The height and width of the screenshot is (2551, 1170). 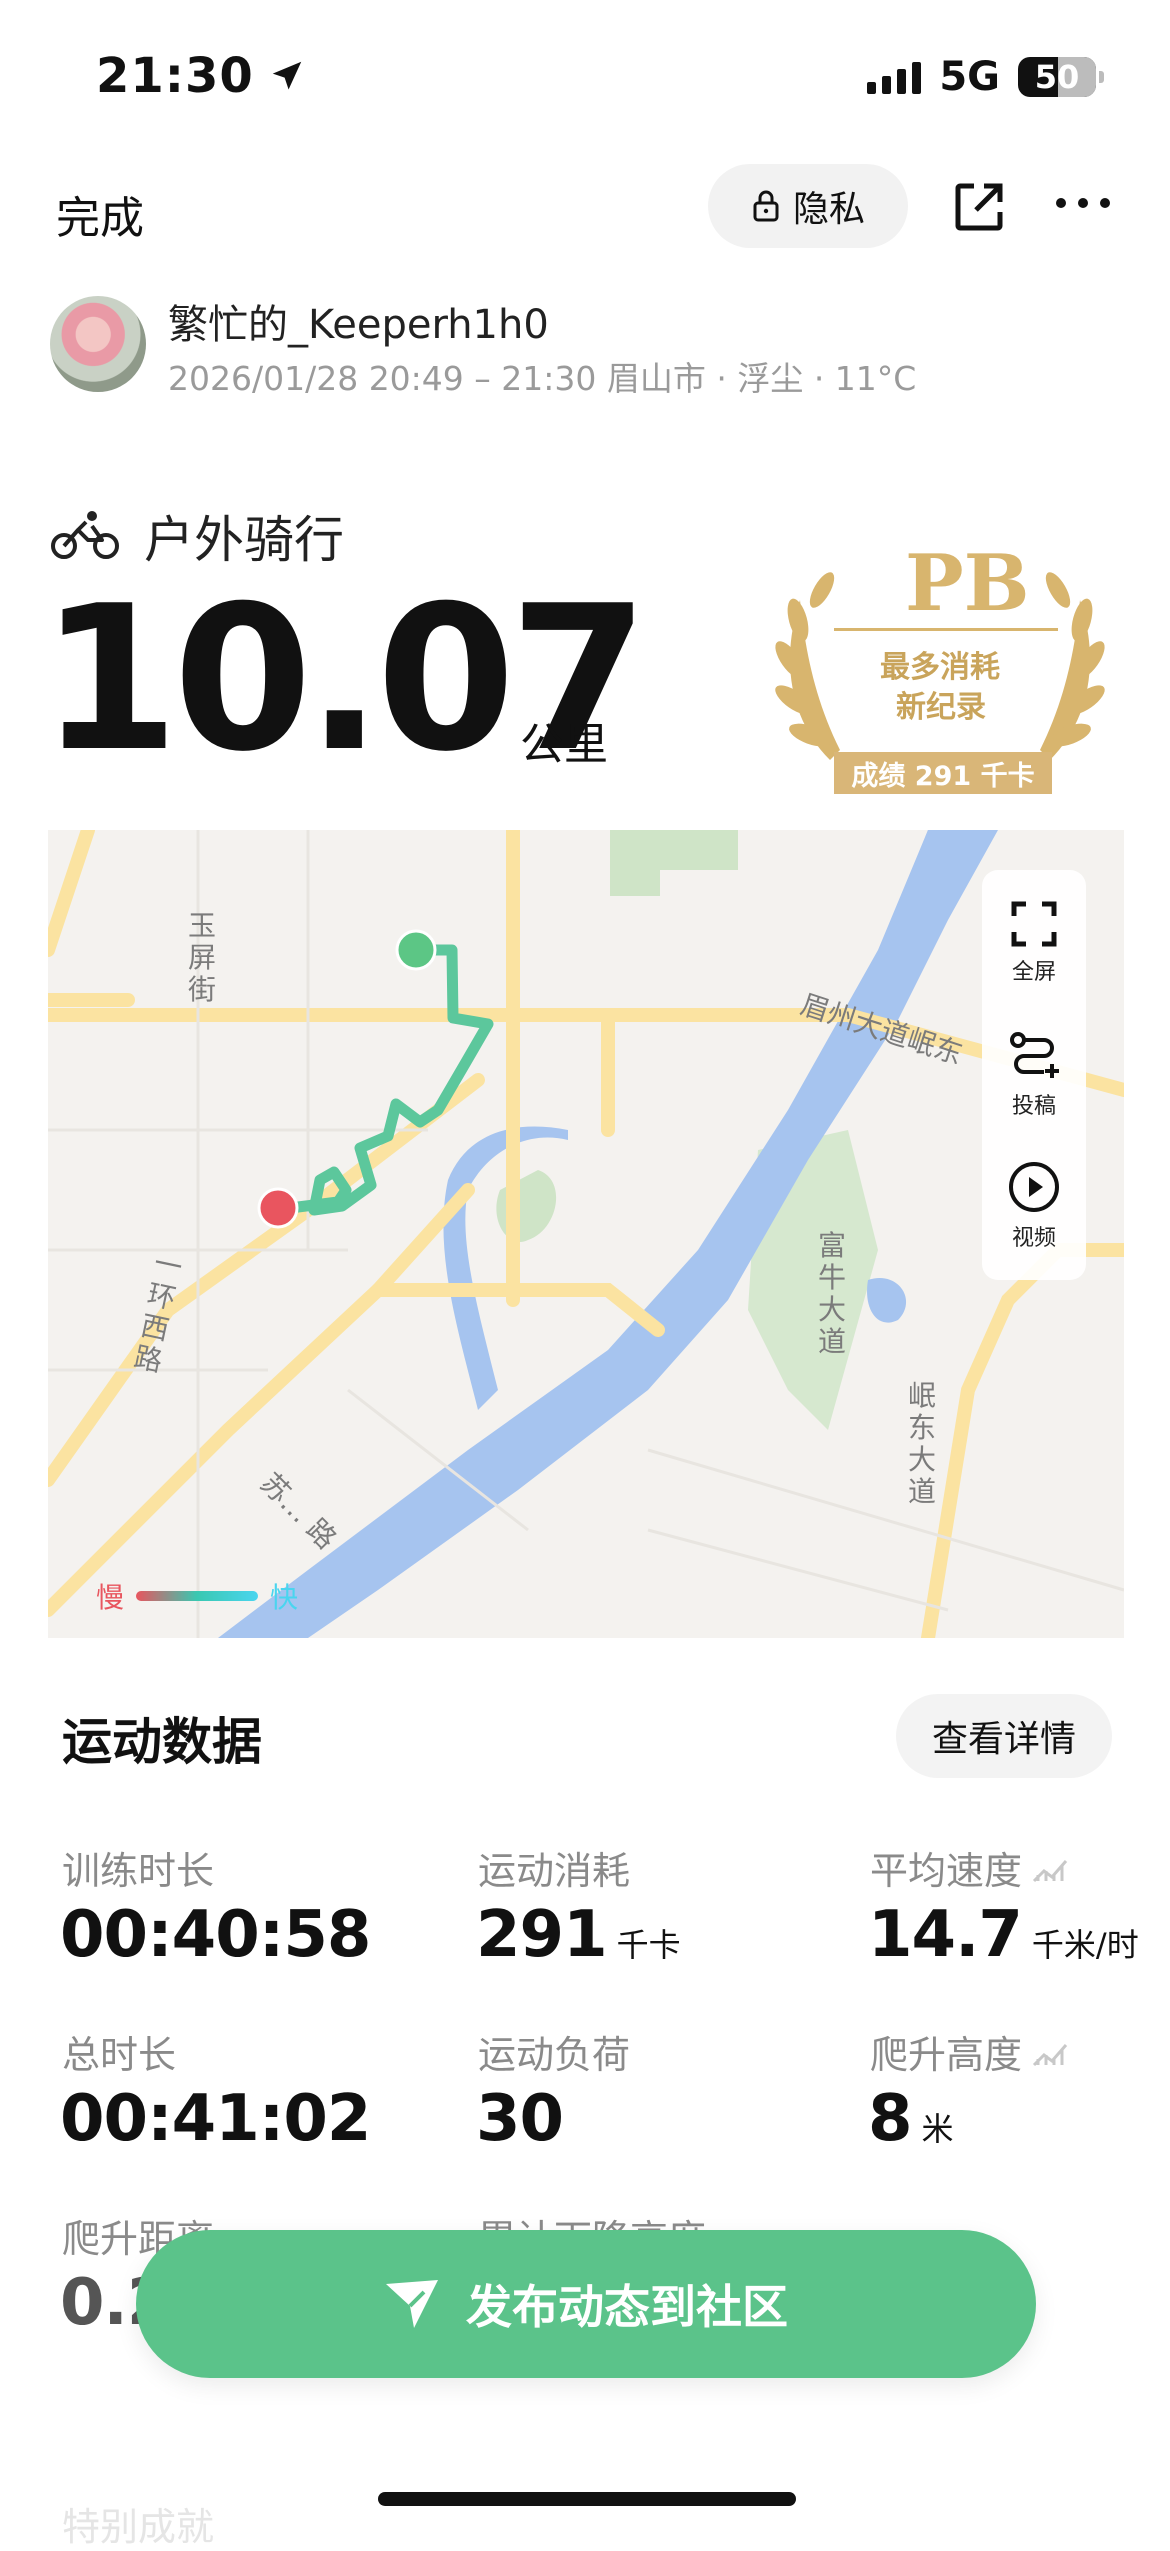 I want to click on activity-meta: 2026/01/28 20:49 – 21:30 眉山市 · 浮尘 · 11°C, so click(x=542, y=378).